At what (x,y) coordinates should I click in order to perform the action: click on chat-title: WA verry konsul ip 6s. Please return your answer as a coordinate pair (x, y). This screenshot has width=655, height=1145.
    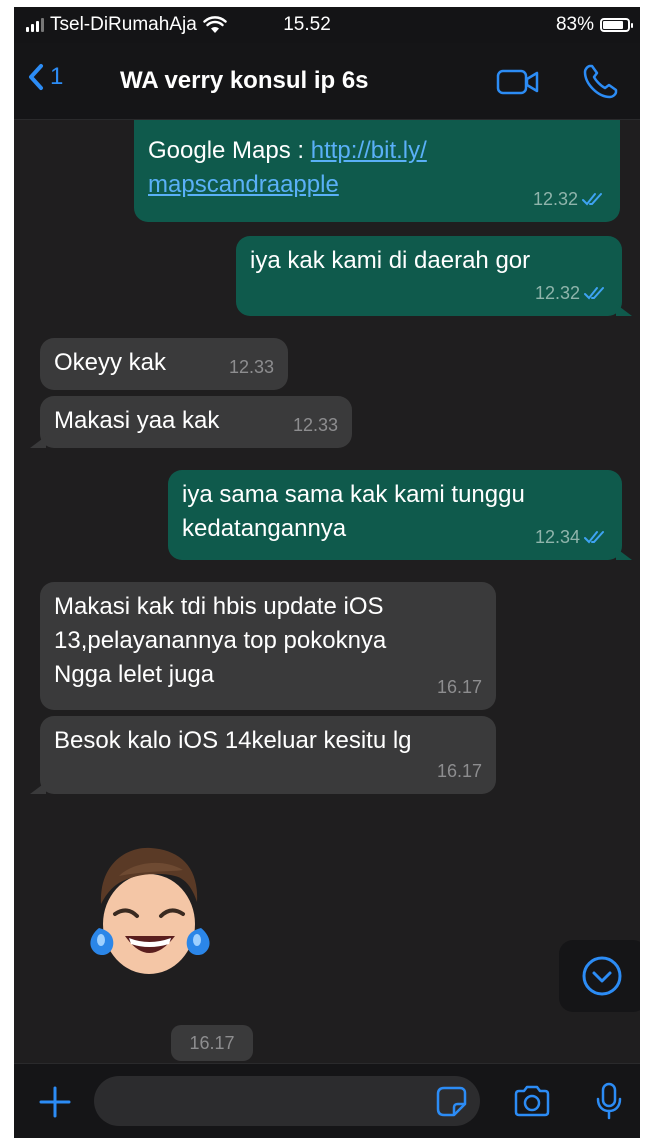
    Looking at the image, I should click on (244, 81).